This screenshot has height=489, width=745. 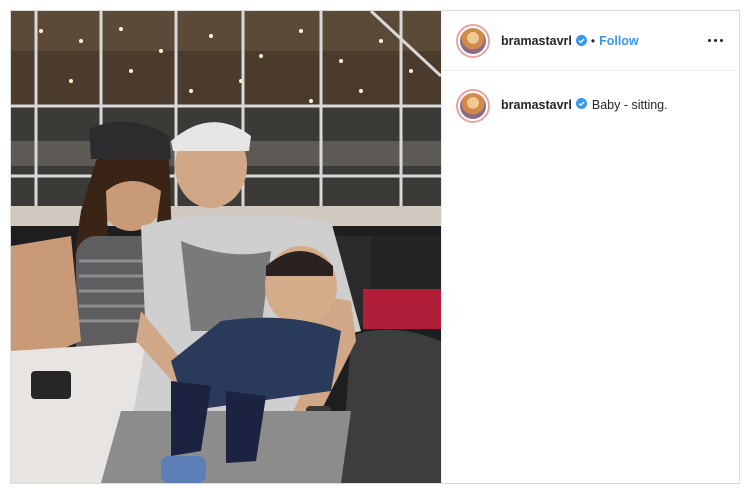 I want to click on follow-button: Follow, so click(x=619, y=41).